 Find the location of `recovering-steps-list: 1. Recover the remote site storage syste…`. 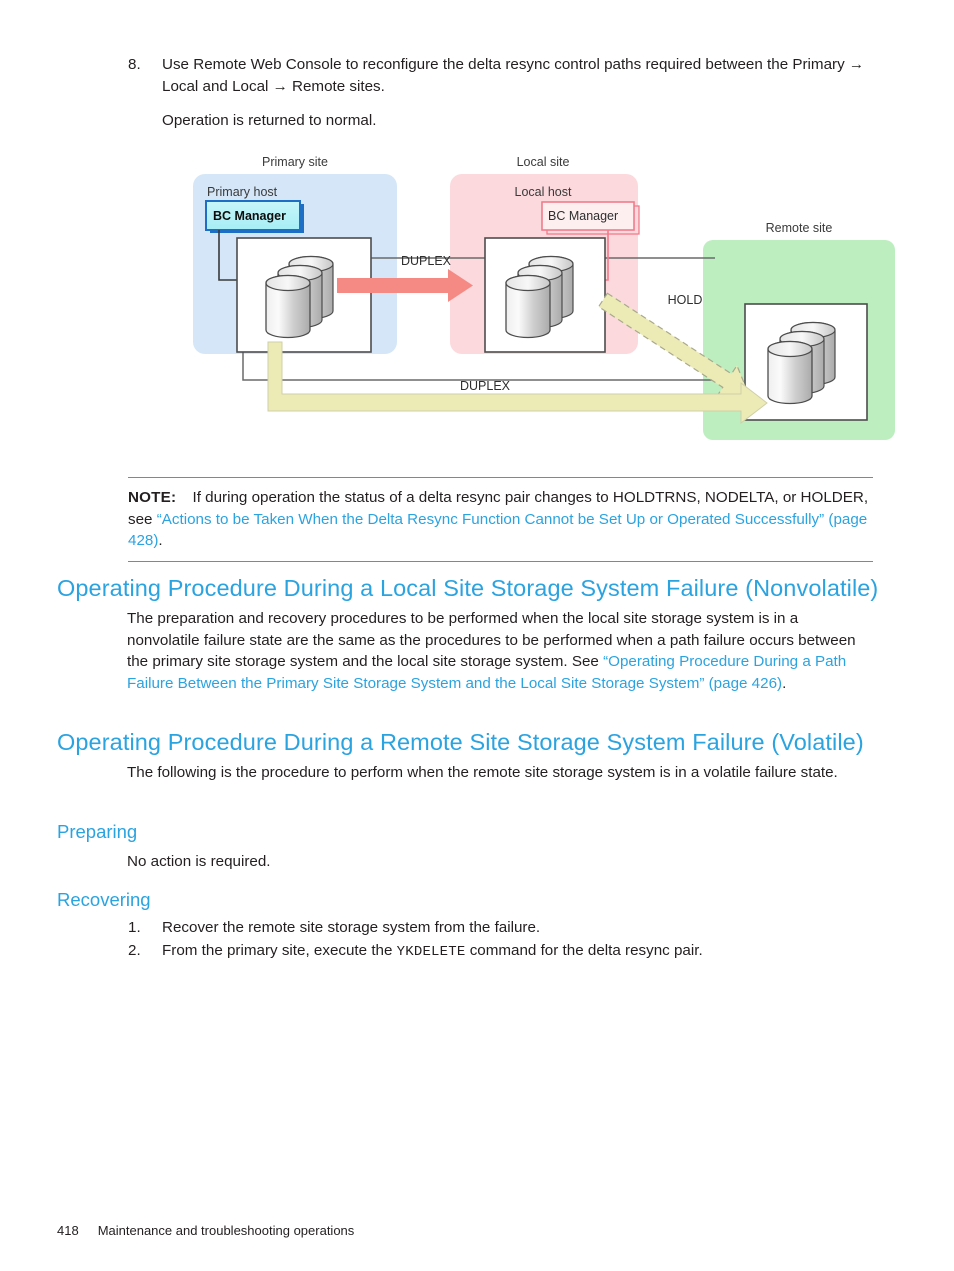

recovering-steps-list: 1. Recover the remote site storage syste… is located at coordinates (500, 940).